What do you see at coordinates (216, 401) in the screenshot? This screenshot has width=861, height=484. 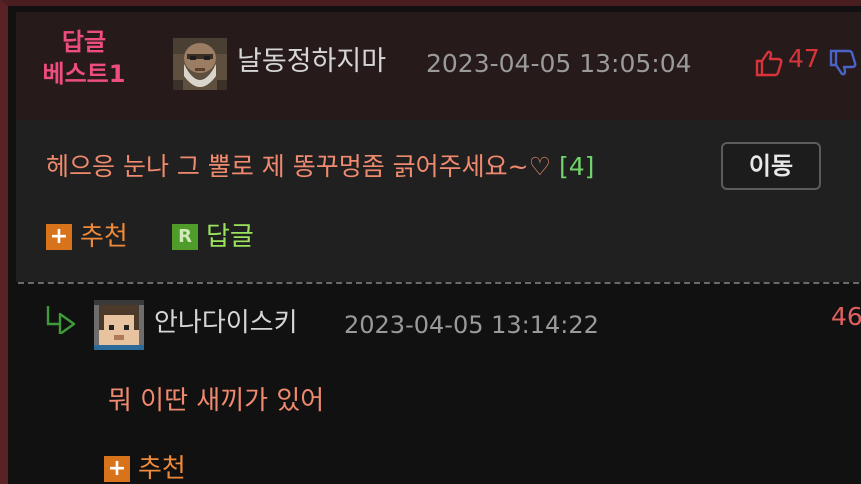 I see `comment-body: 뭐 이딴 새끼가 있어` at bounding box center [216, 401].